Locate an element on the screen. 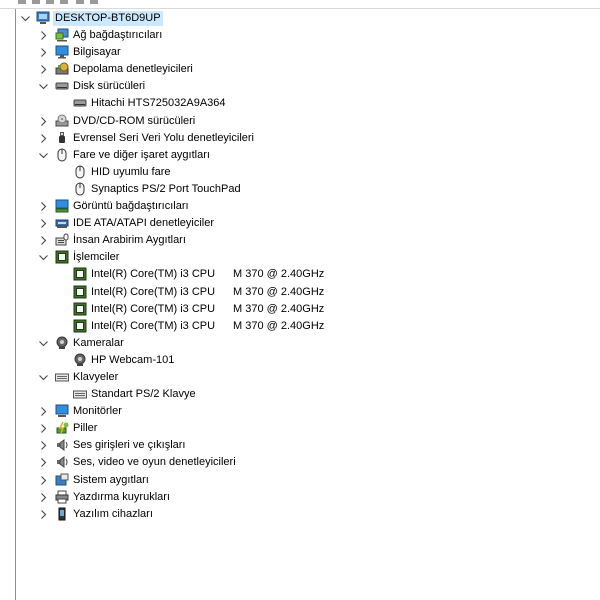  tree-root-computer: DESKTOP-BT6D9UP is located at coordinates (308, 18).